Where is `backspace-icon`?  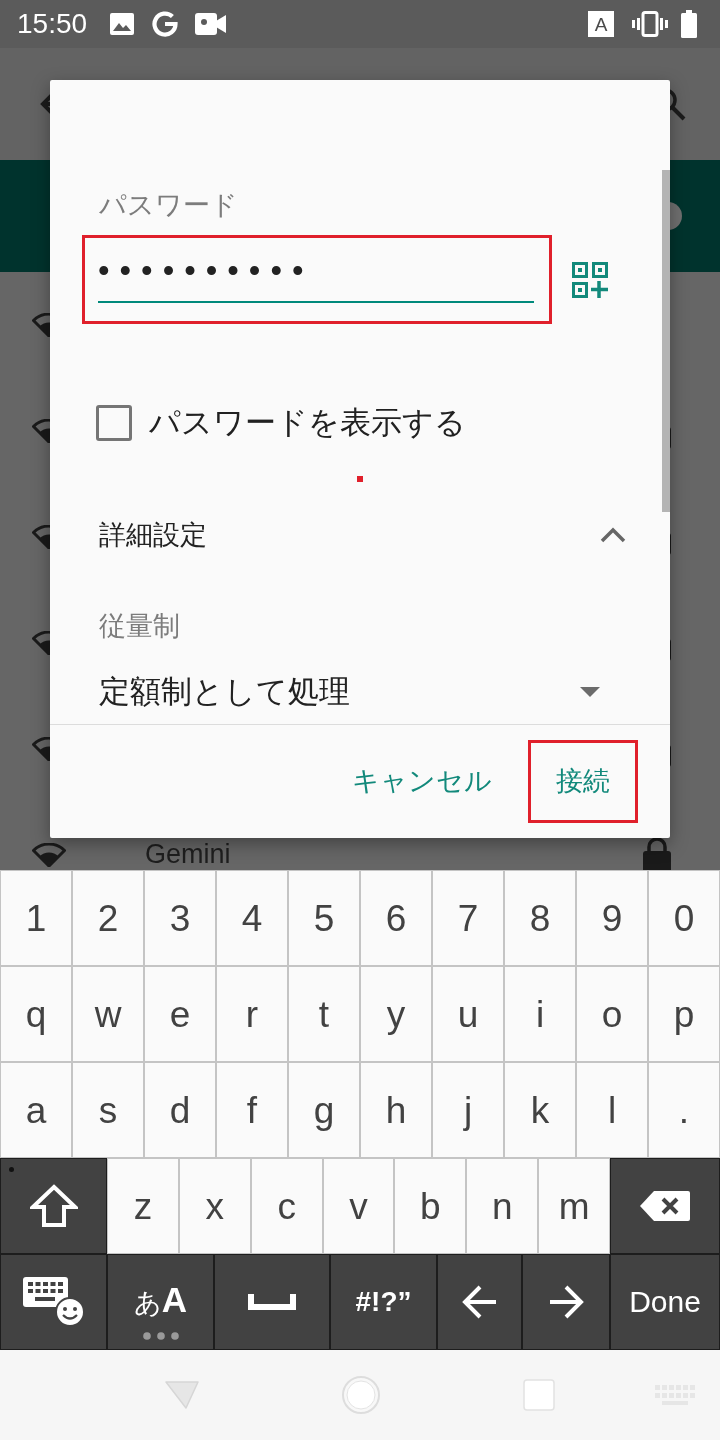
backspace-icon is located at coordinates (665, 1206).